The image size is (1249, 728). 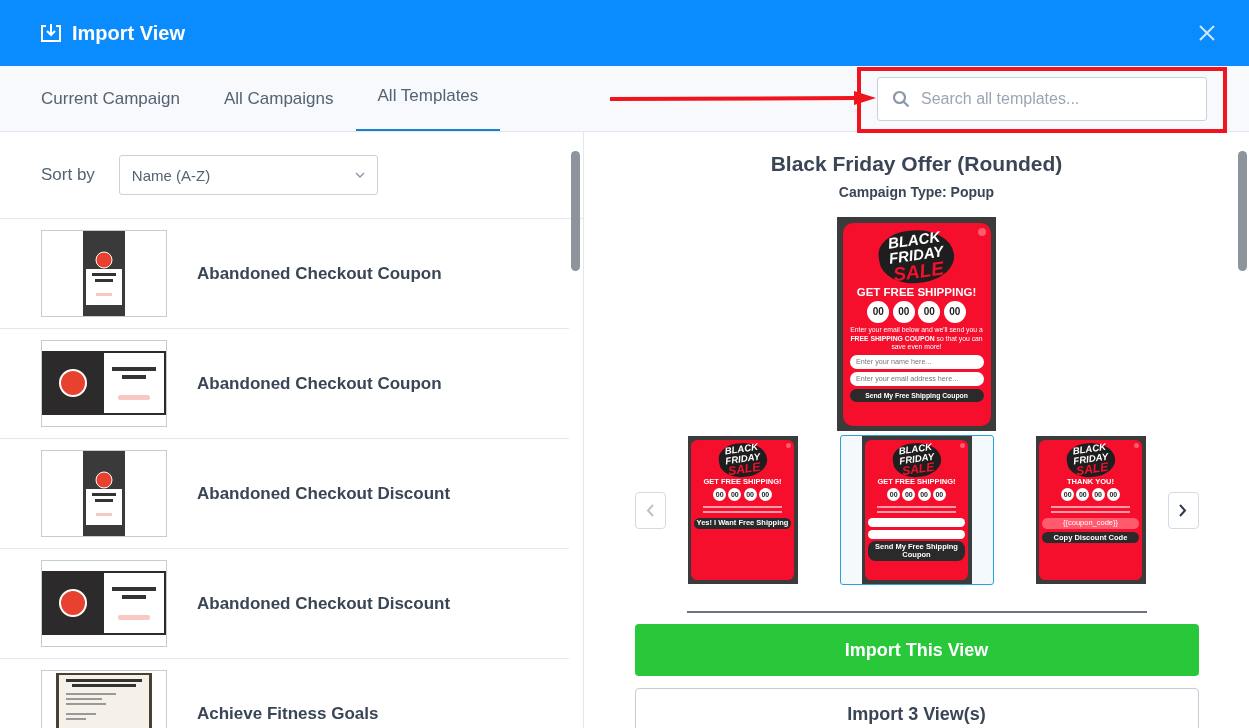 I want to click on import-views-button: Import 3 View(s), so click(x=916, y=708).